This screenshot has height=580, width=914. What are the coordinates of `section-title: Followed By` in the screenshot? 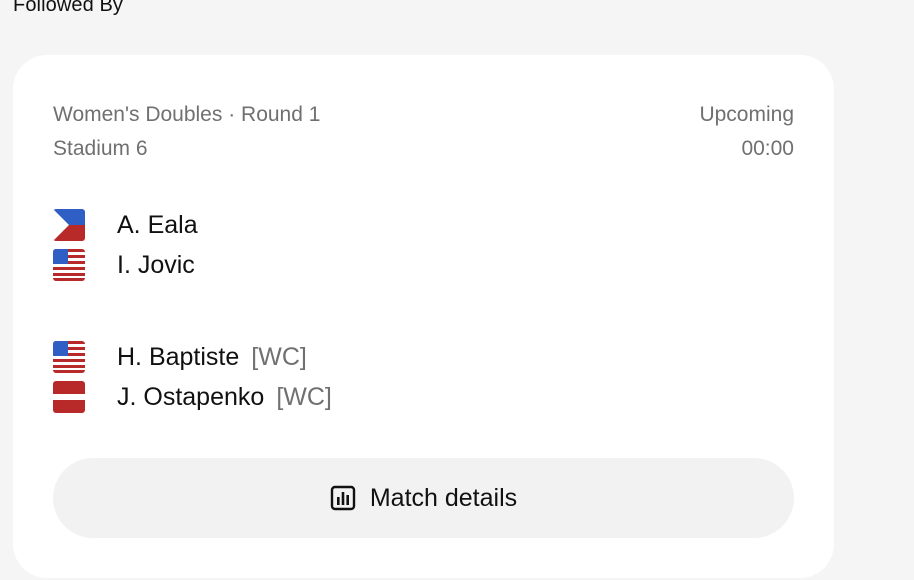 It's located at (68, 8).